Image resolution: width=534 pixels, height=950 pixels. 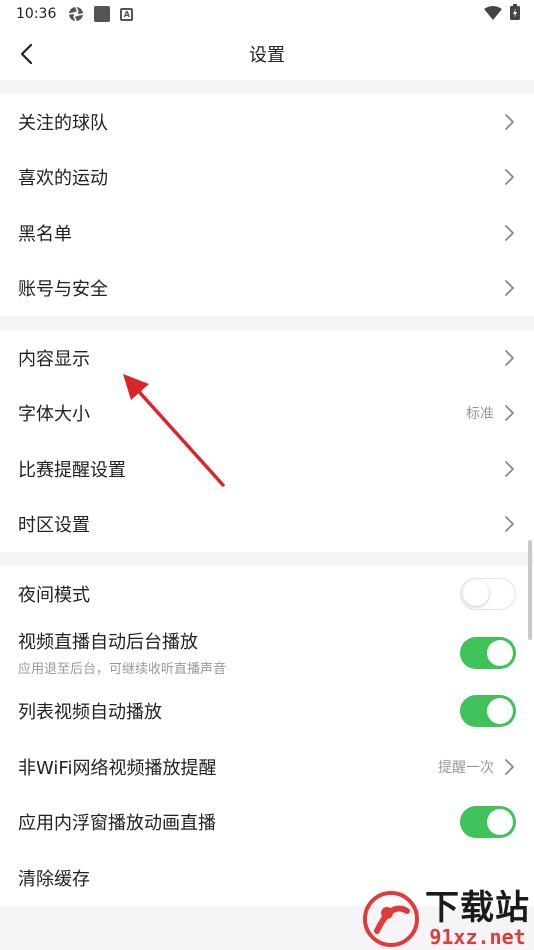 I want to click on night-mode-toggle, so click(x=488, y=593).